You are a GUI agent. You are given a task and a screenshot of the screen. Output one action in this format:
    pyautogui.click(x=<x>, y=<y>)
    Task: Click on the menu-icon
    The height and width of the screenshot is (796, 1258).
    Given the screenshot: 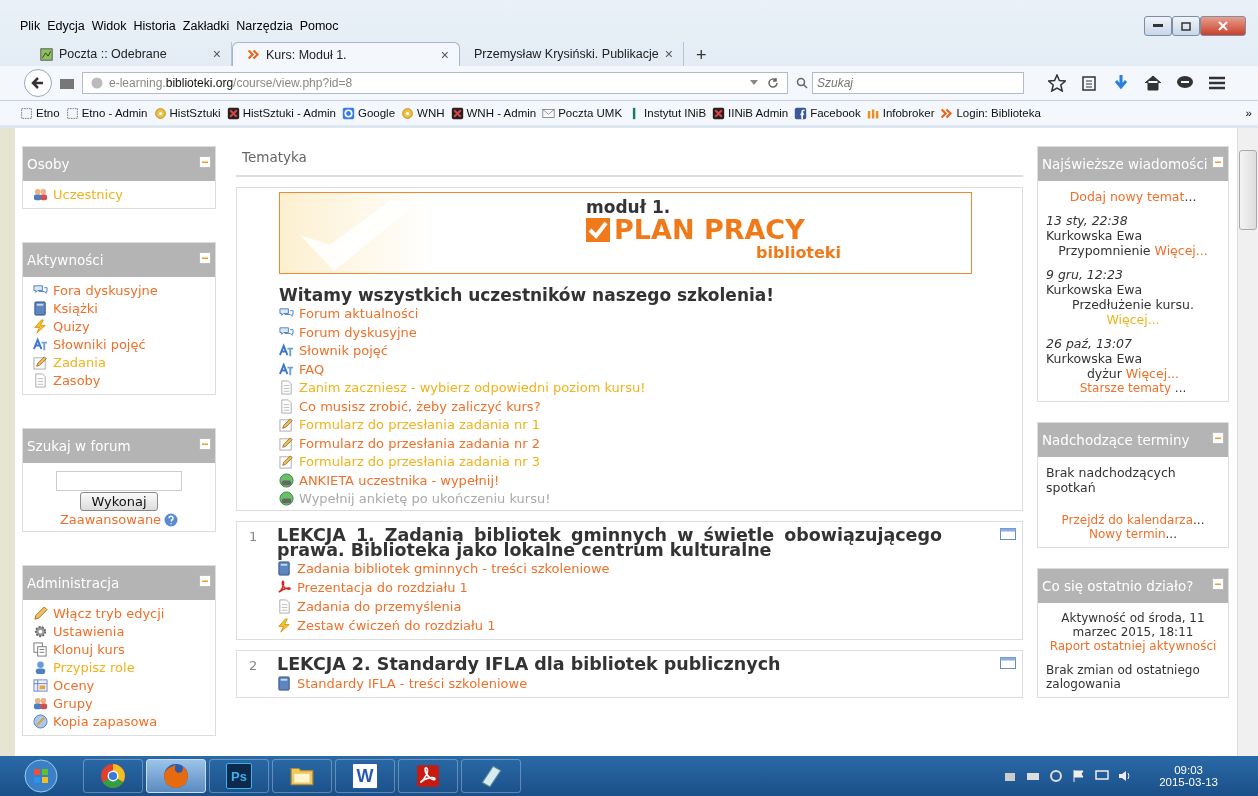 What is the action you would take?
    pyautogui.click(x=1217, y=83)
    